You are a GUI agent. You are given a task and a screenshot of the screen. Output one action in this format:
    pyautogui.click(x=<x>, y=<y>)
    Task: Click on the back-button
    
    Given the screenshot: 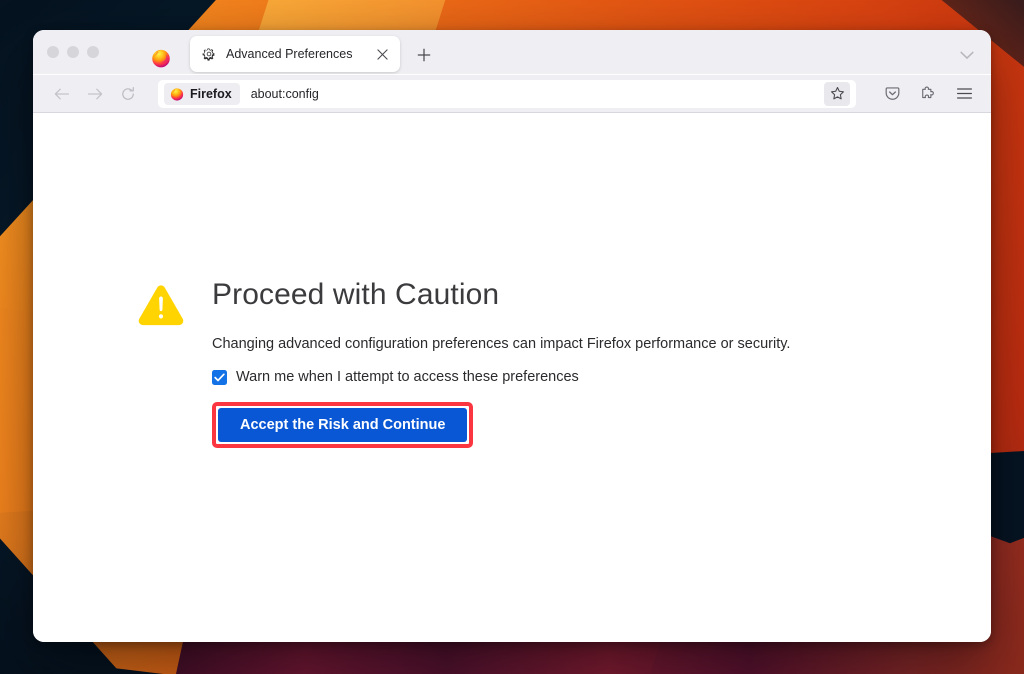 What is the action you would take?
    pyautogui.click(x=62, y=94)
    